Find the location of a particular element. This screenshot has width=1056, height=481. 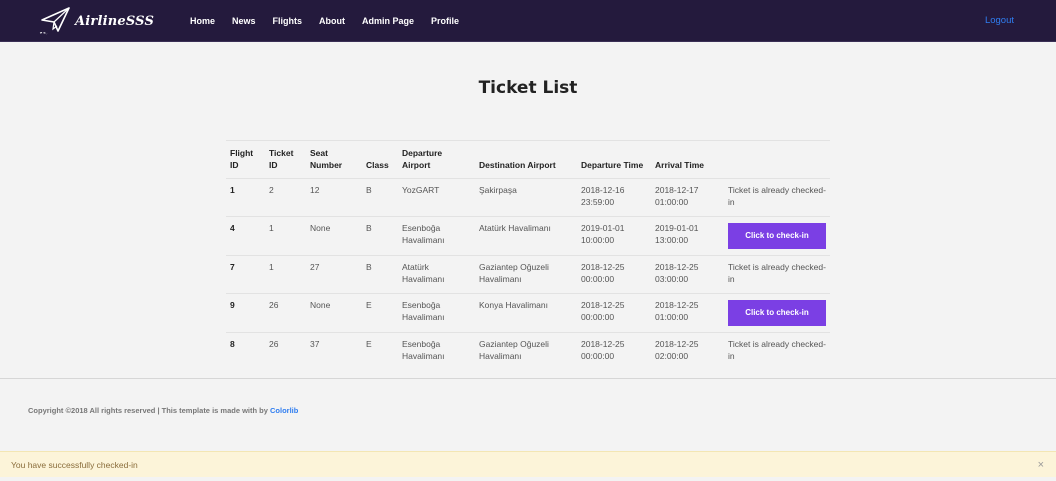

cell-ticket-id: 2 is located at coordinates (285, 197).